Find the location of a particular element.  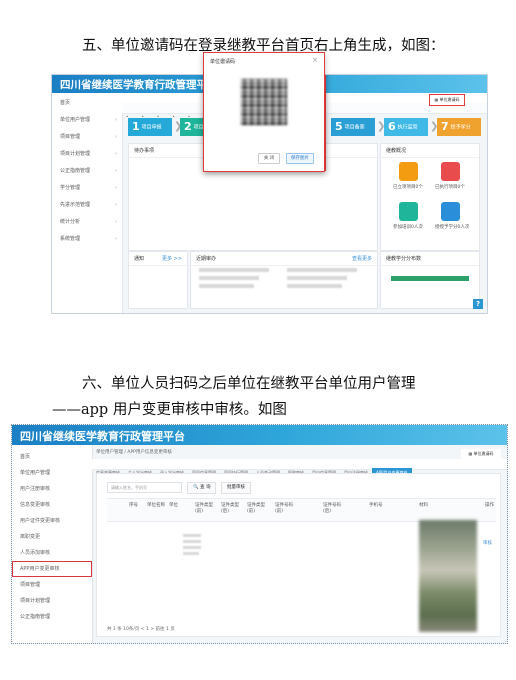

overview-label: 已立项项目0个 is located at coordinates (408, 187).